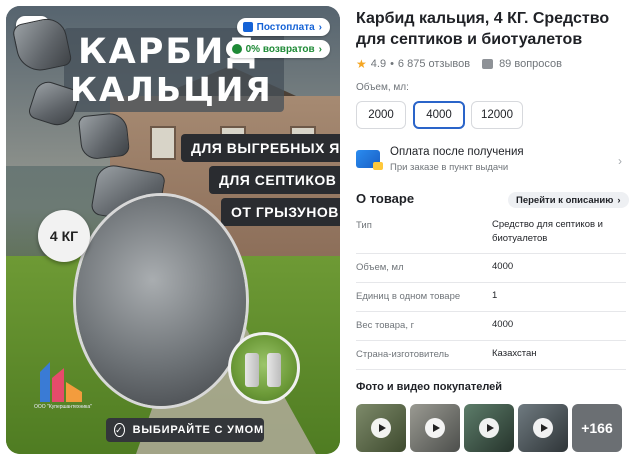  What do you see at coordinates (364, 225) in the screenshot?
I see `spec-key: Тип` at bounding box center [364, 225].